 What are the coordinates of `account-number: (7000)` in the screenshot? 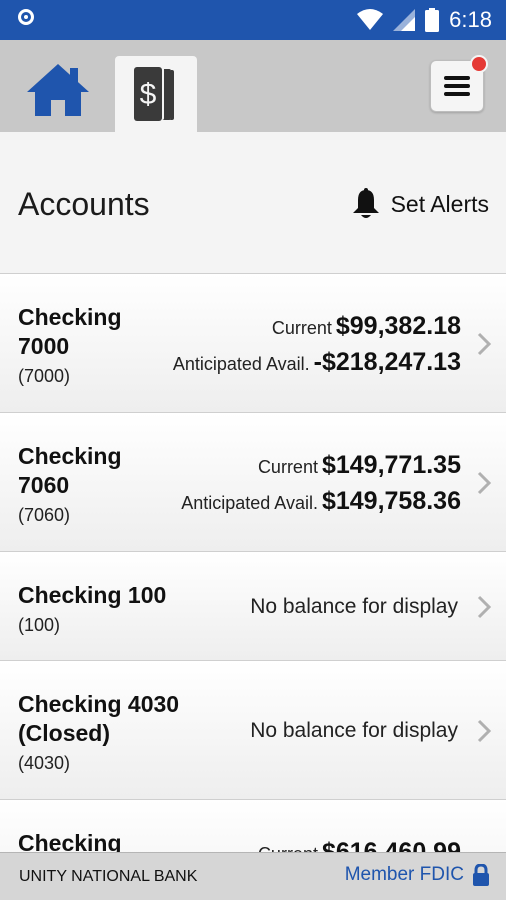 It's located at (44, 376).